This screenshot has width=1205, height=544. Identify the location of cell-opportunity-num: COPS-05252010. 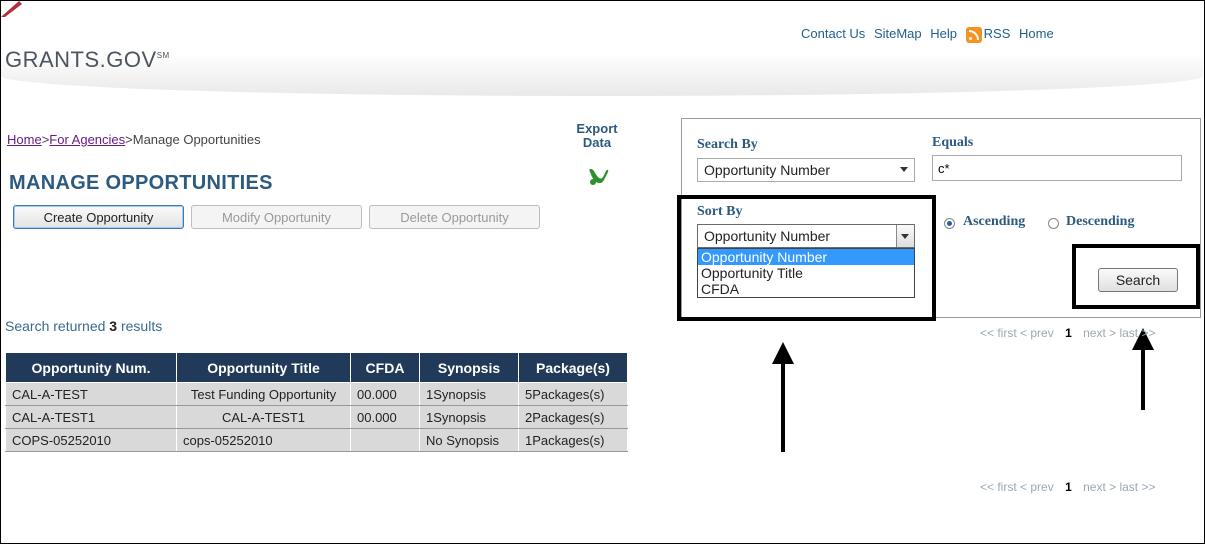
(91, 440).